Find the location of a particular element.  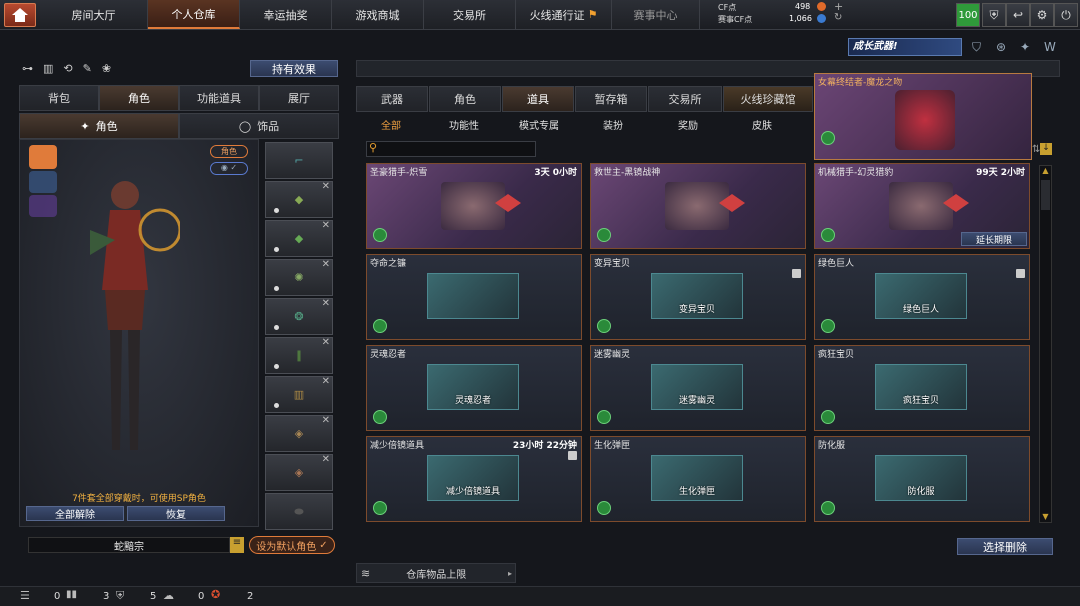

sort-toggle-icon: ⇅ is located at coordinates (1036, 149).